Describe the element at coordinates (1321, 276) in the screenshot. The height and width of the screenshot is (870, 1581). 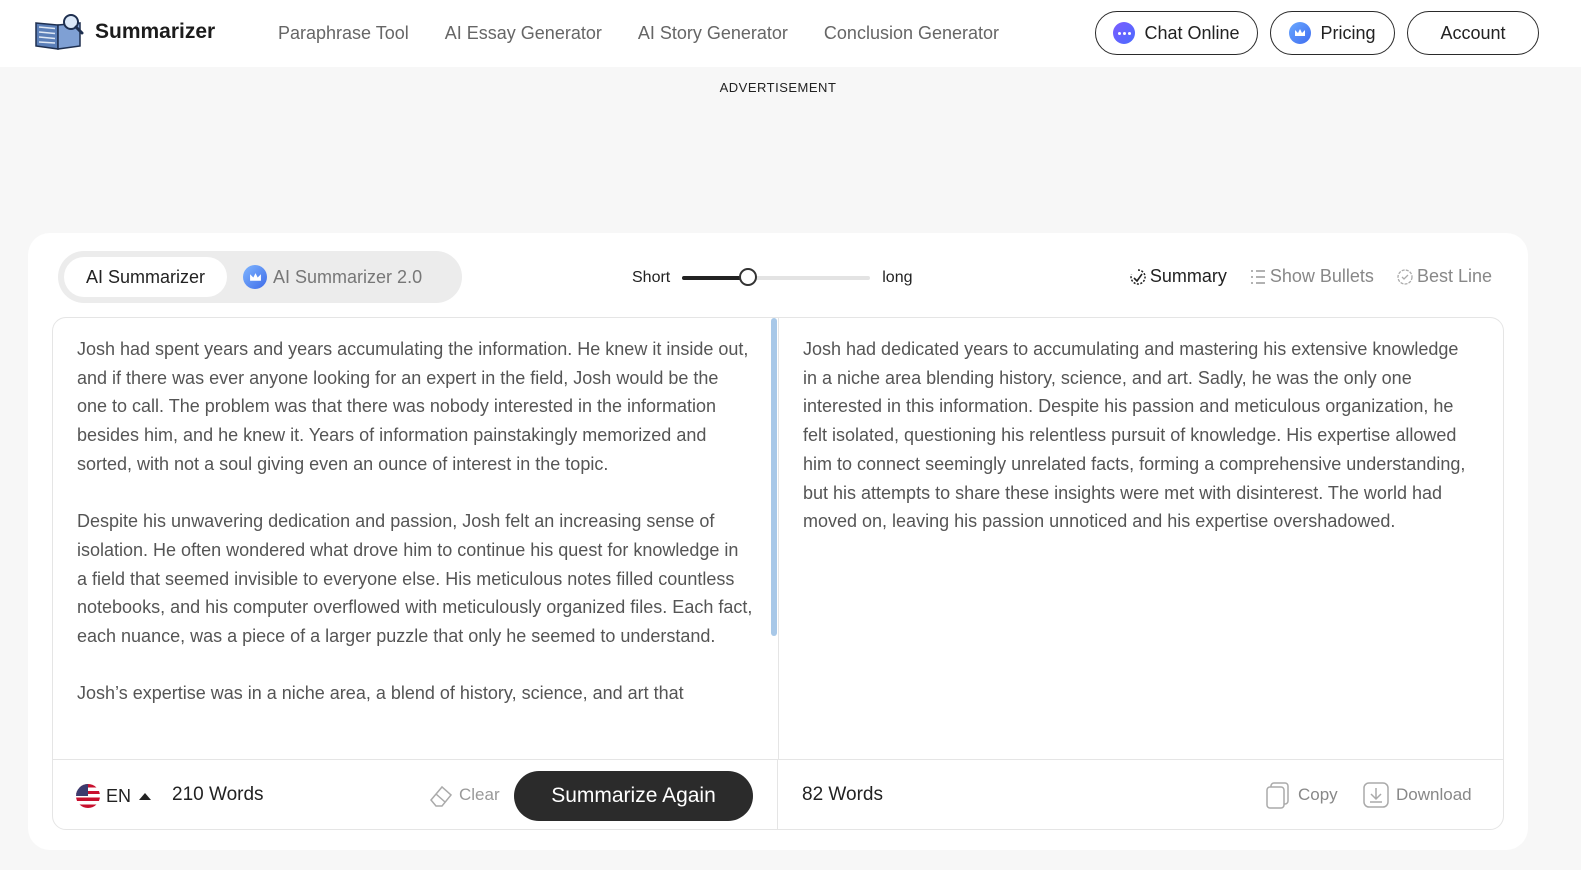
I see `view-show-bullets-label: Show Bullets` at that location.